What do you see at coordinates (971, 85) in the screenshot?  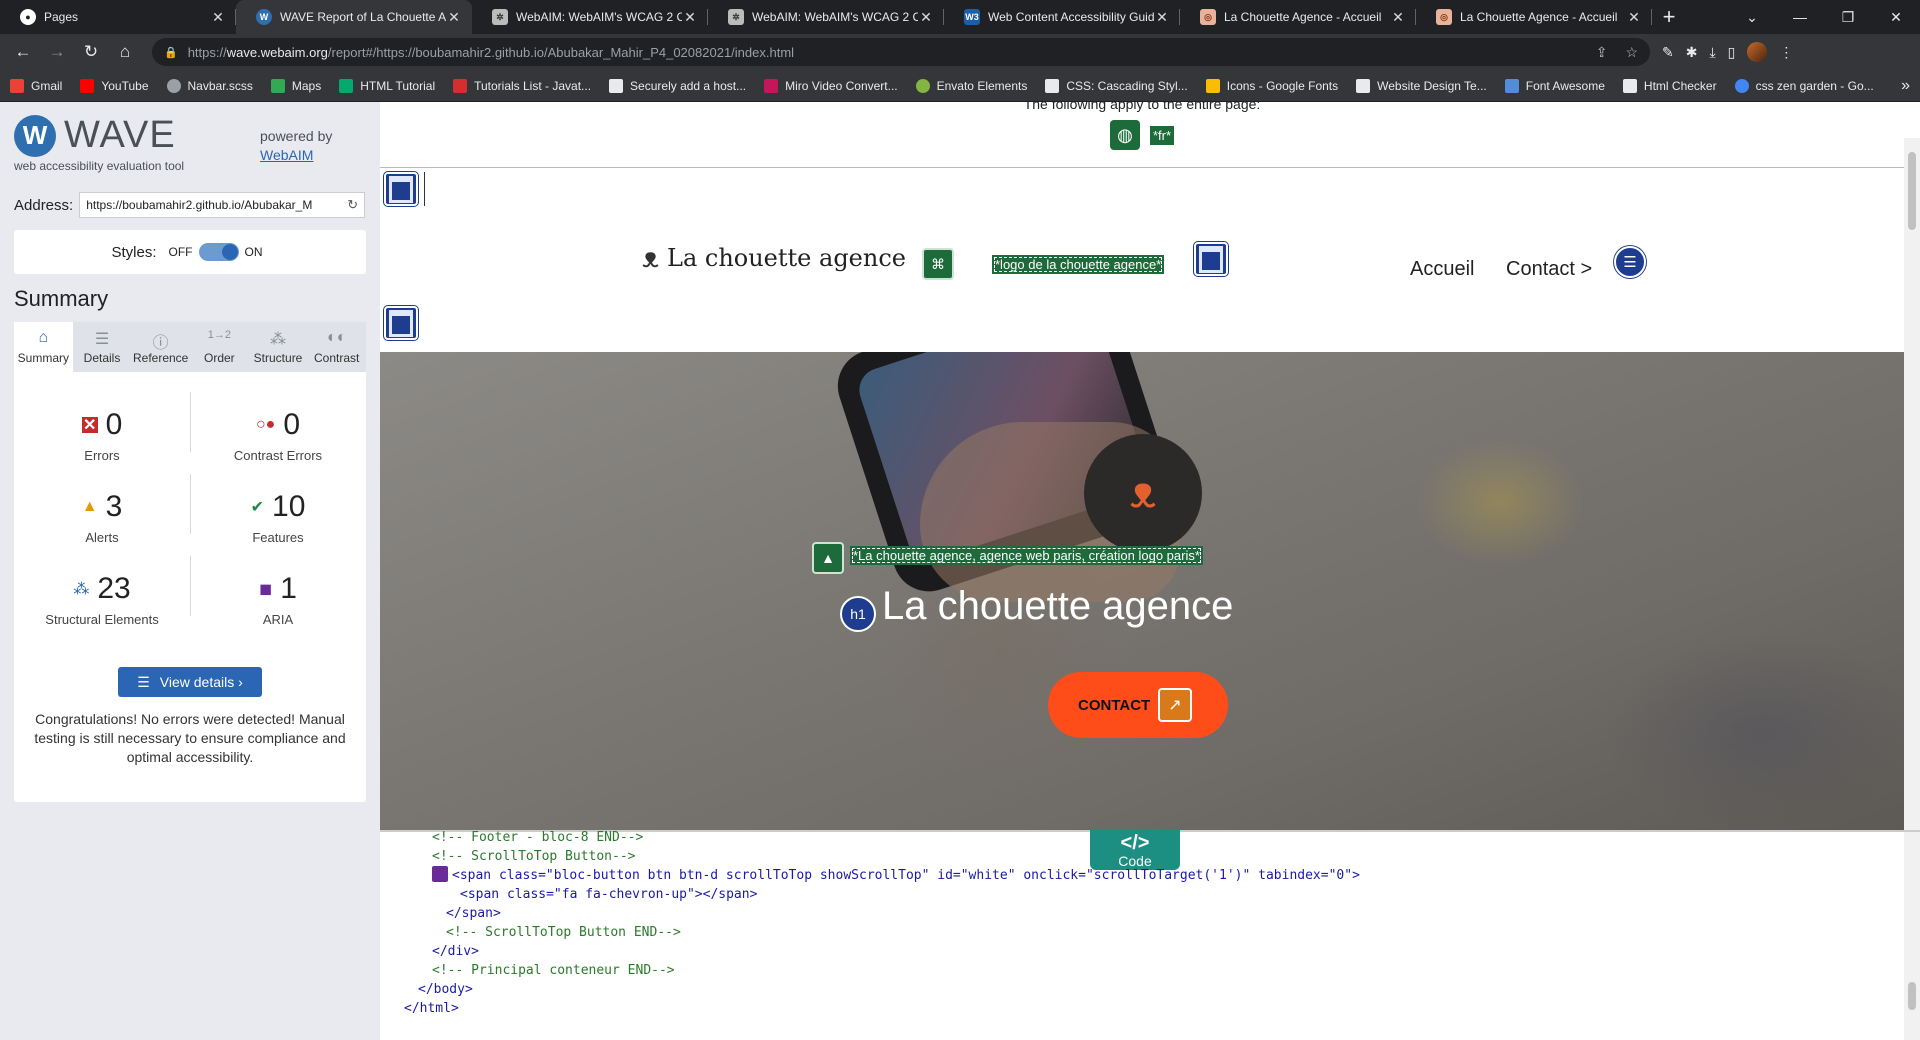 I see `bookmark-item: Envato Elements` at bounding box center [971, 85].